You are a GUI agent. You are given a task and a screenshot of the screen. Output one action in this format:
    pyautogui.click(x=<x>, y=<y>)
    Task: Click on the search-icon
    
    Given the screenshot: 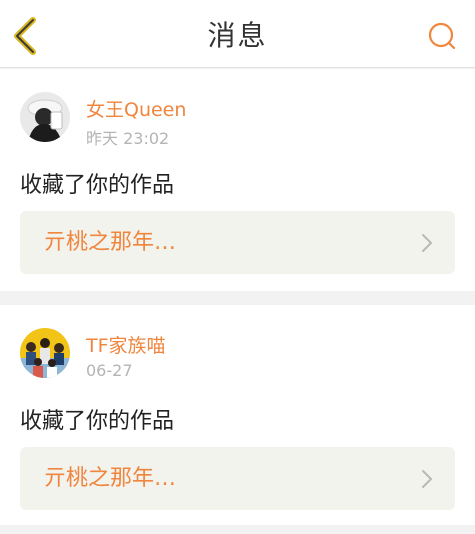 What is the action you would take?
    pyautogui.click(x=442, y=36)
    